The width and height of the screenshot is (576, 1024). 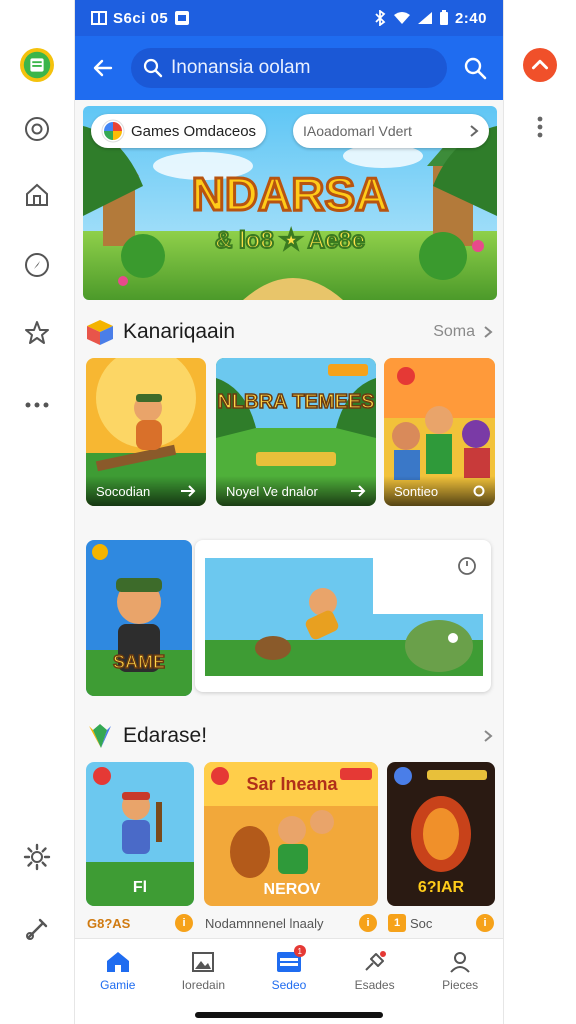 I want to click on nav-tab-games: Gamie, so click(x=118, y=970).